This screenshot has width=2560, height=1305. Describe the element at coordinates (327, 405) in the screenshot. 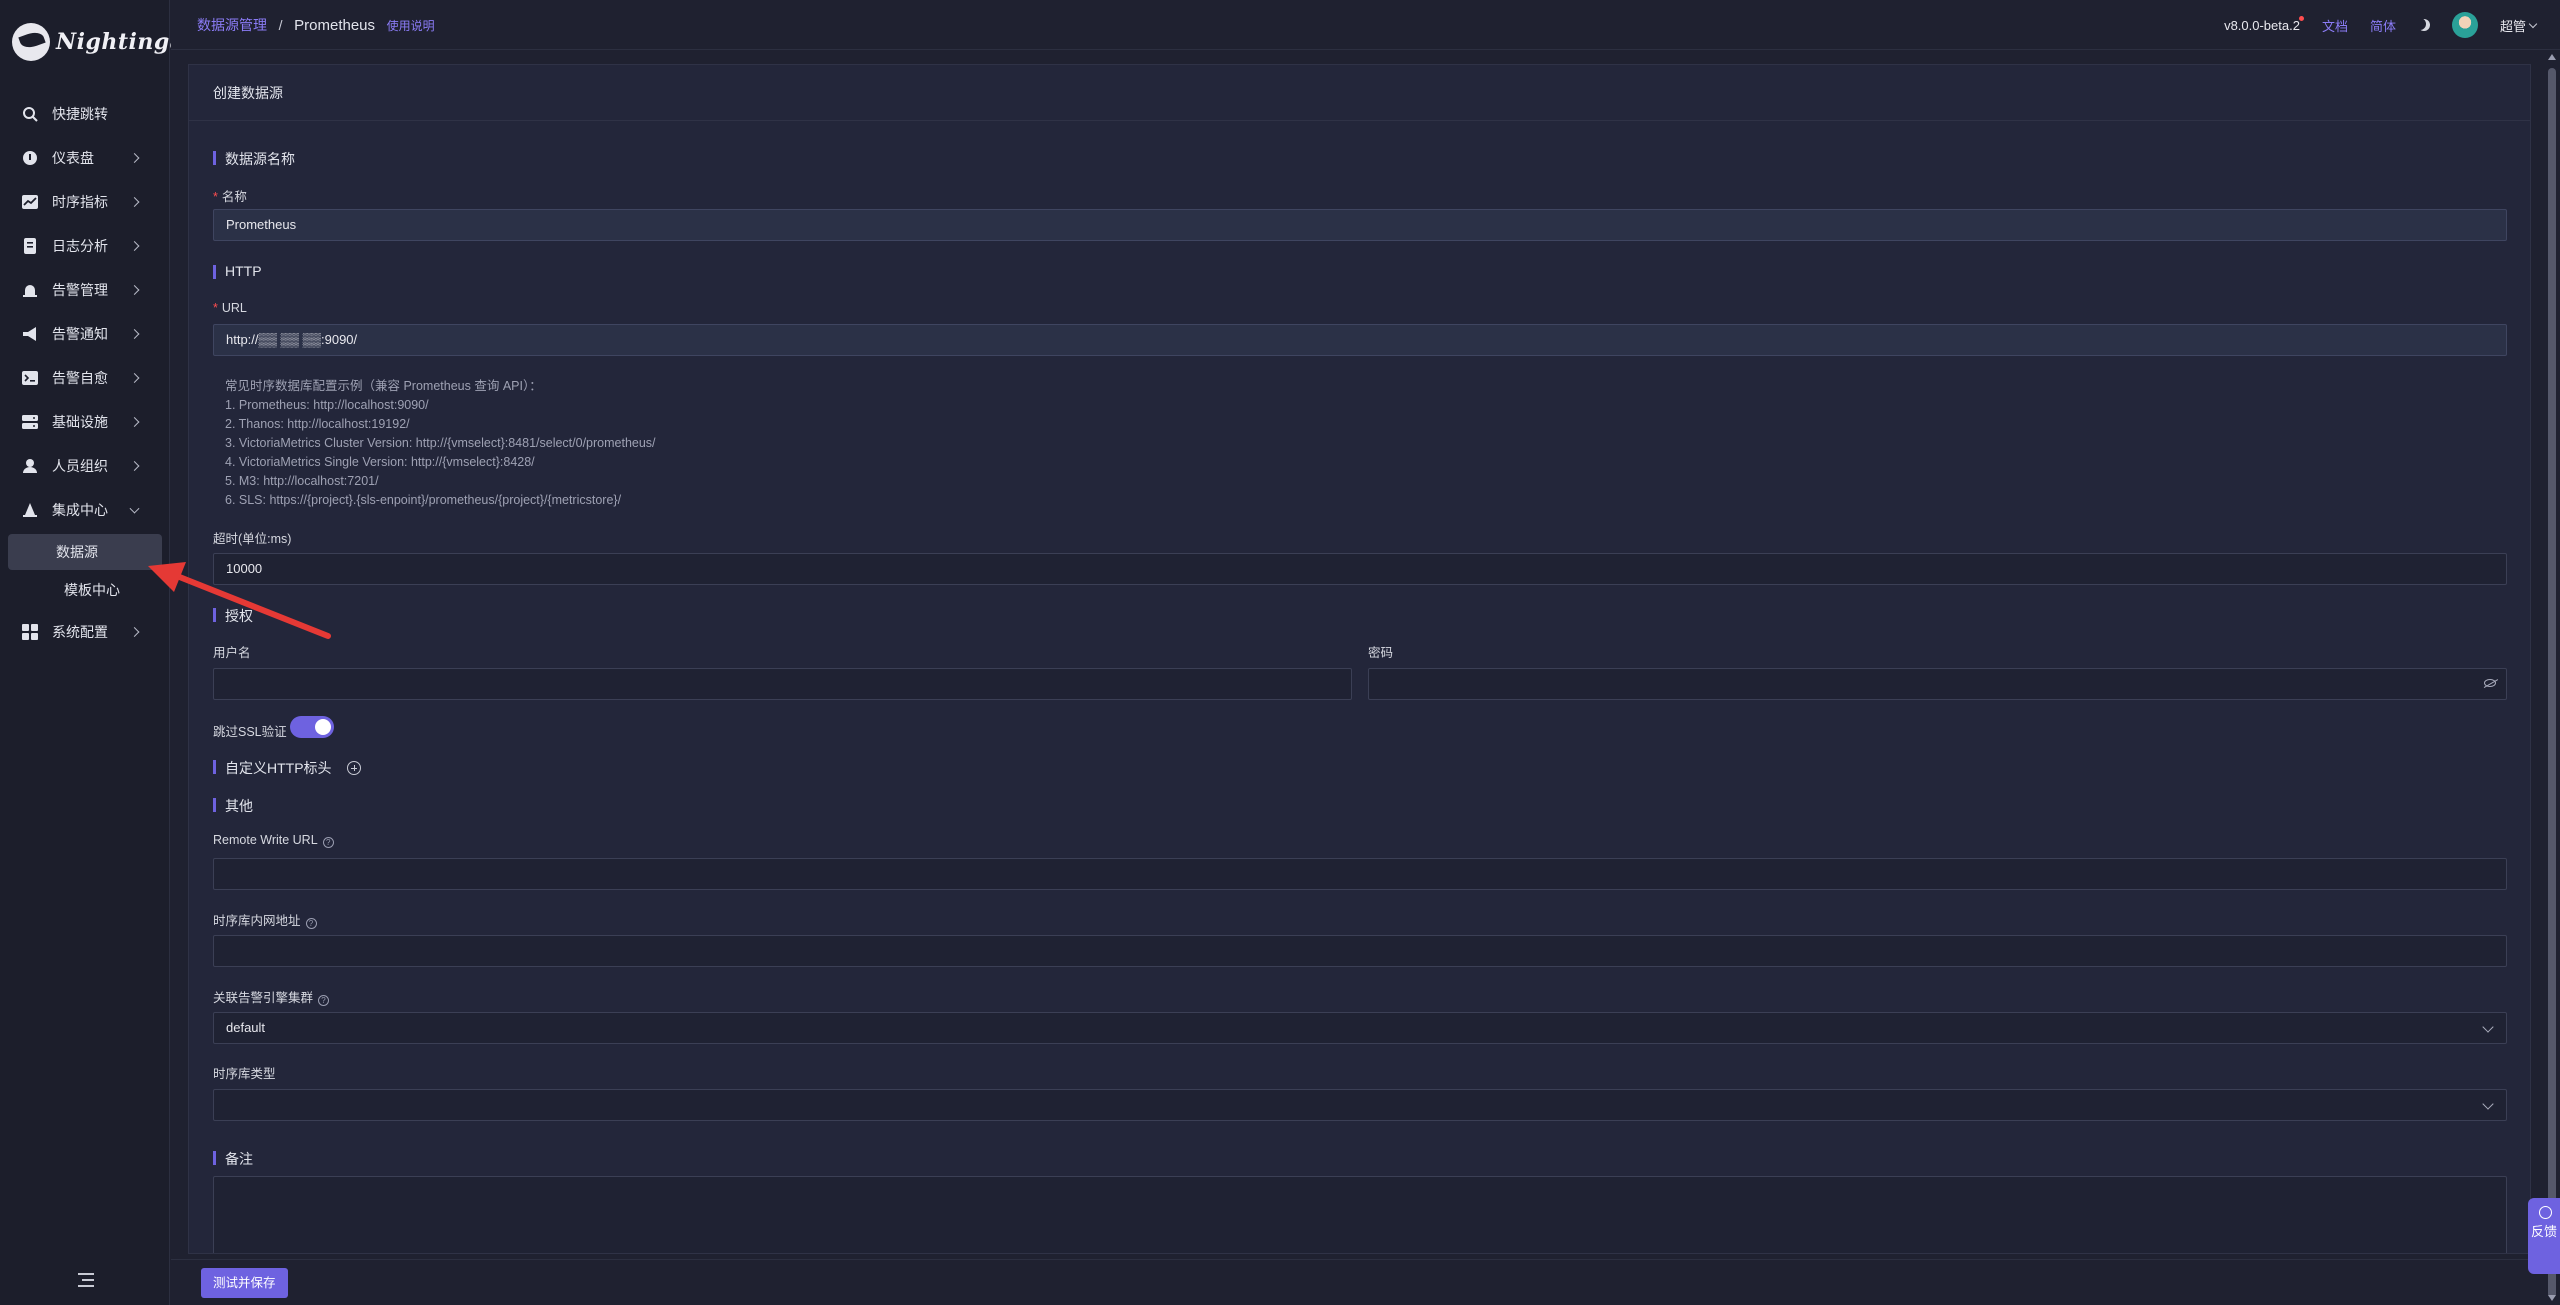

I see `example-line: 1. Prometheus: http://localhost:9090/` at that location.